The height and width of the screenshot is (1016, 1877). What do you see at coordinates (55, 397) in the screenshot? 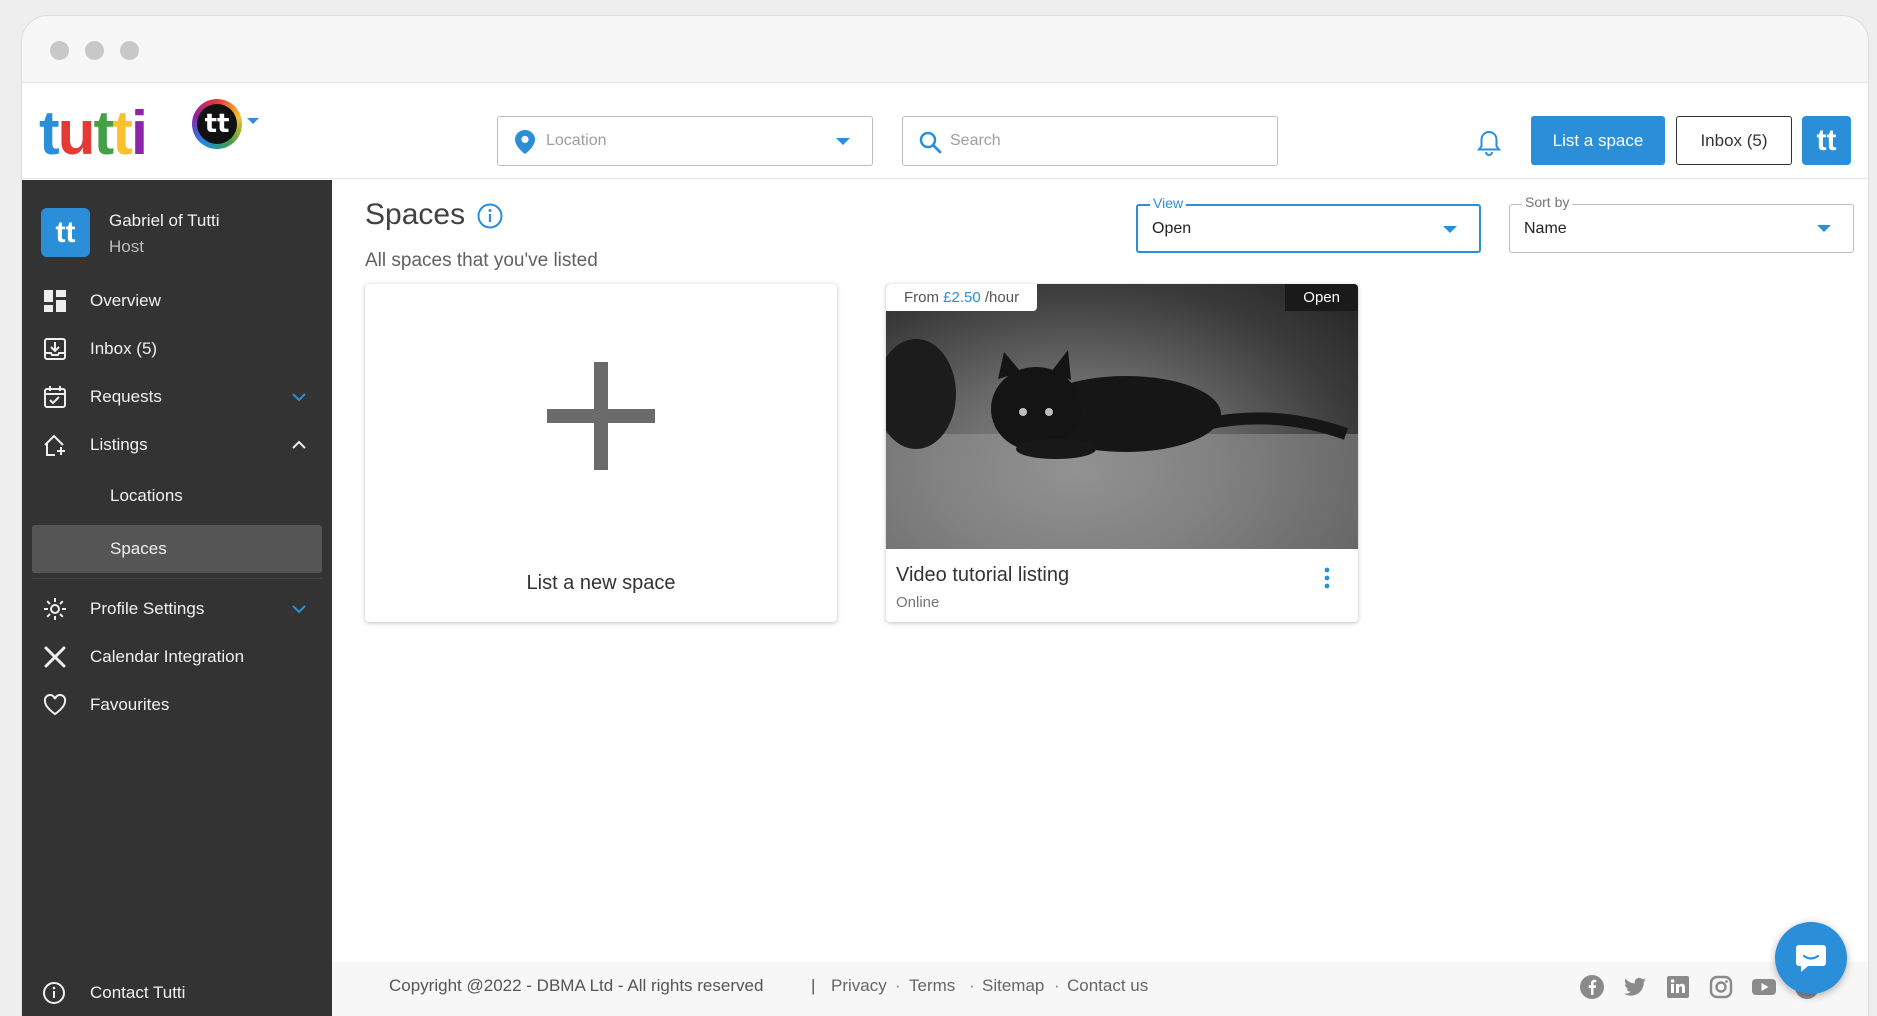
I see `calendar-check-icon` at bounding box center [55, 397].